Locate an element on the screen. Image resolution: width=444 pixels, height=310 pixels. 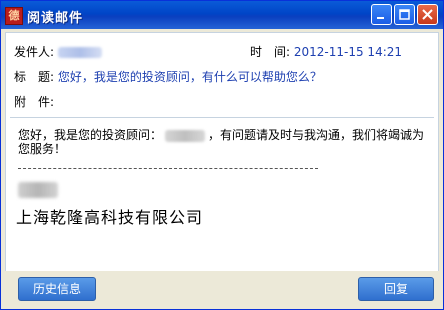
time-value: 2012-11-15 14:21 is located at coordinates (348, 52).